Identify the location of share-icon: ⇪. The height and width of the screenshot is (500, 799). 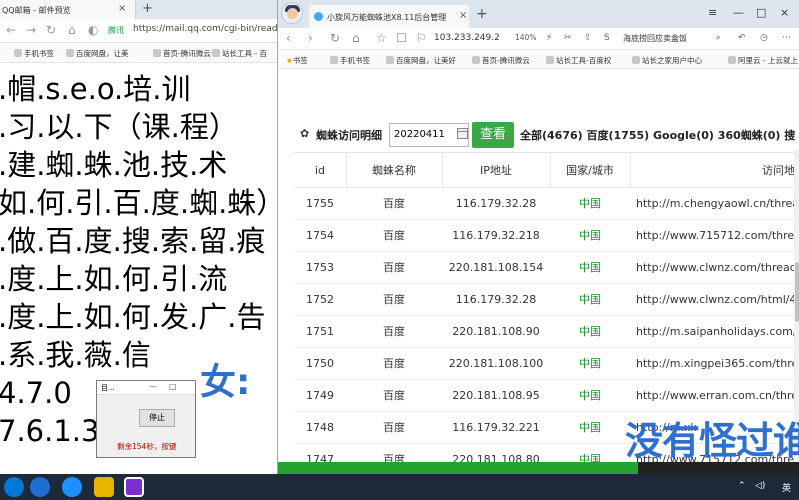
(588, 38).